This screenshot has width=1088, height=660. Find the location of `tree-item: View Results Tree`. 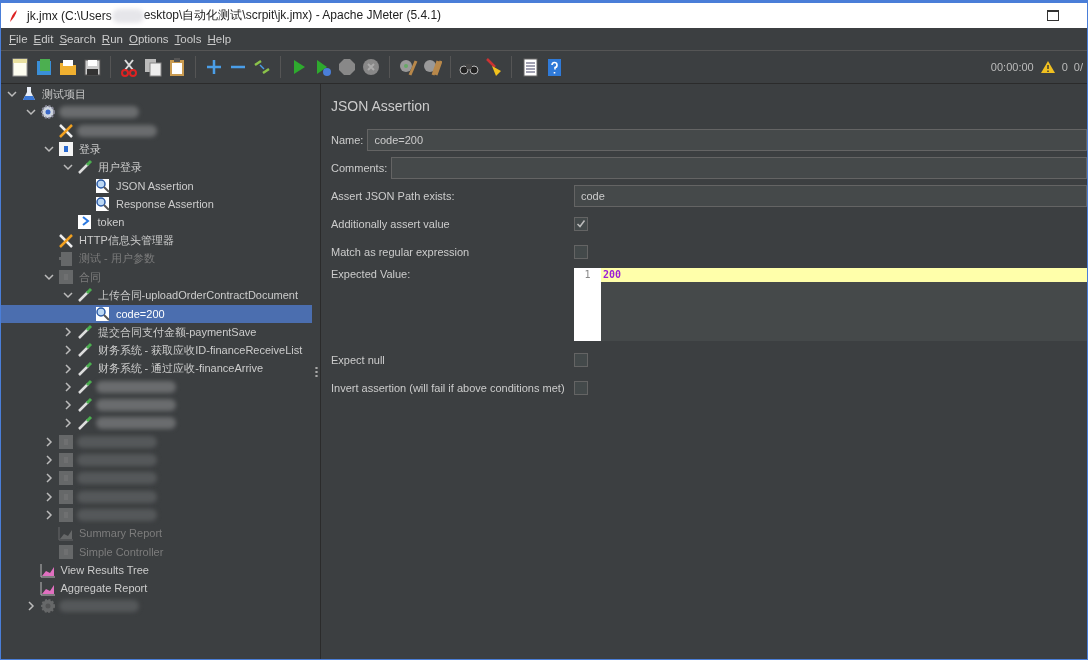

tree-item: View Results Tree is located at coordinates (156, 569).